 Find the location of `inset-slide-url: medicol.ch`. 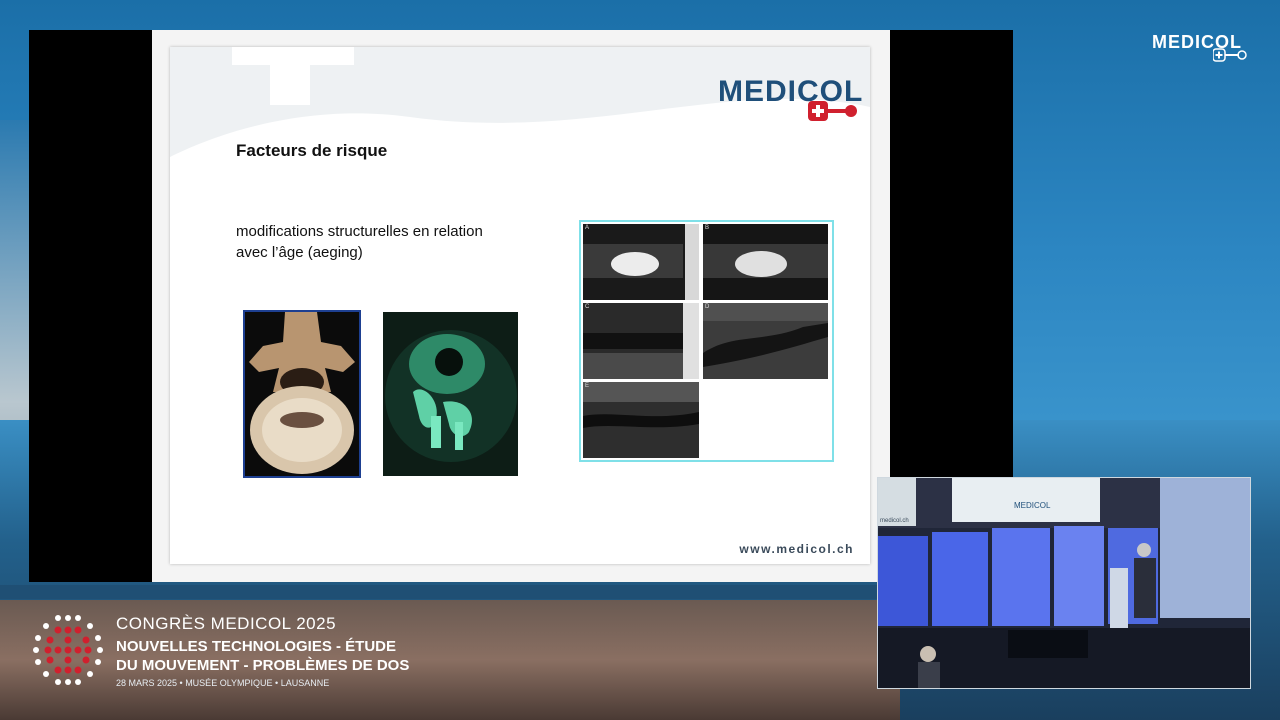

inset-slide-url: medicol.ch is located at coordinates (894, 521).